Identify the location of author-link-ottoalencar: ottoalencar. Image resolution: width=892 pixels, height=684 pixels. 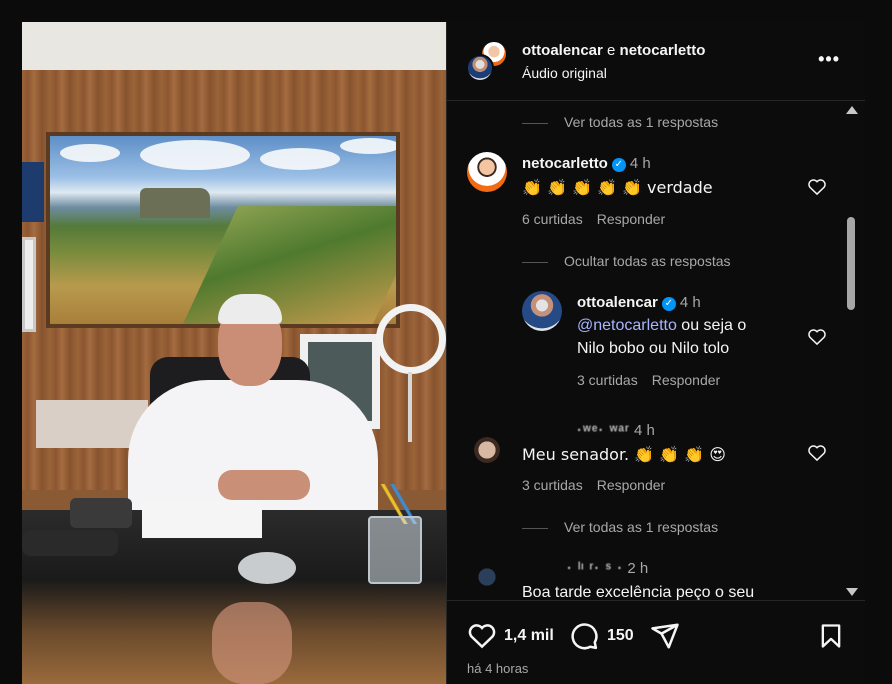
(562, 50).